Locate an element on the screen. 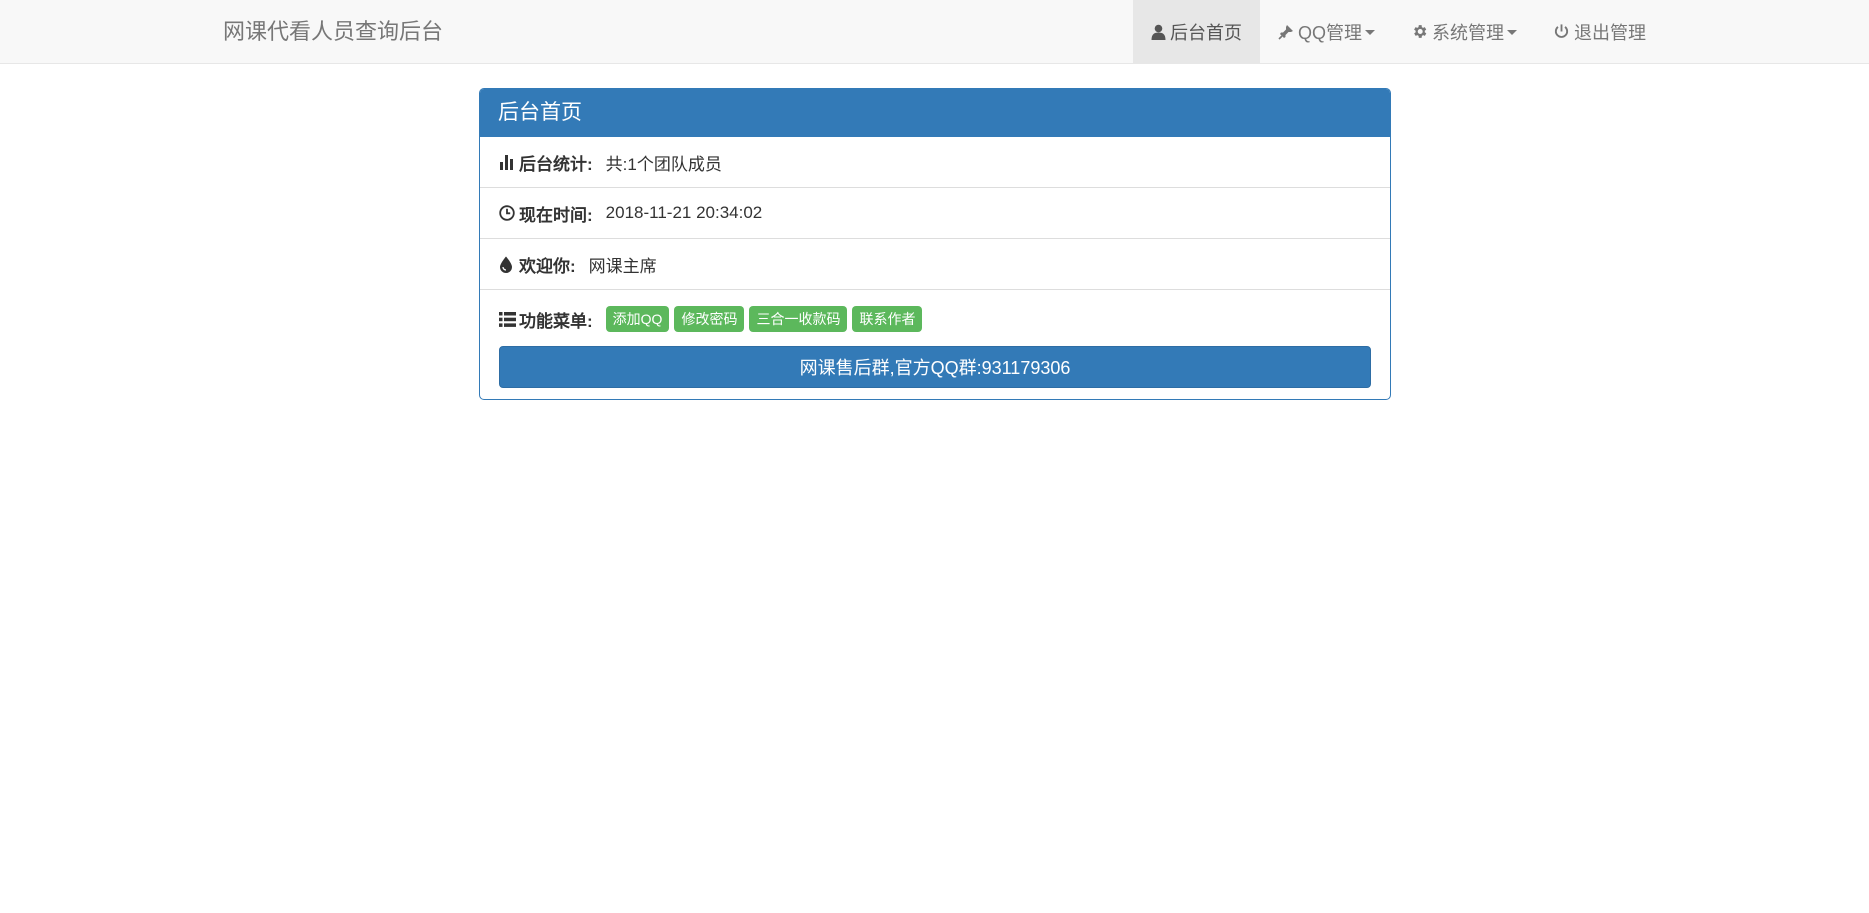  welcome-label: 欢迎你: is located at coordinates (547, 266).